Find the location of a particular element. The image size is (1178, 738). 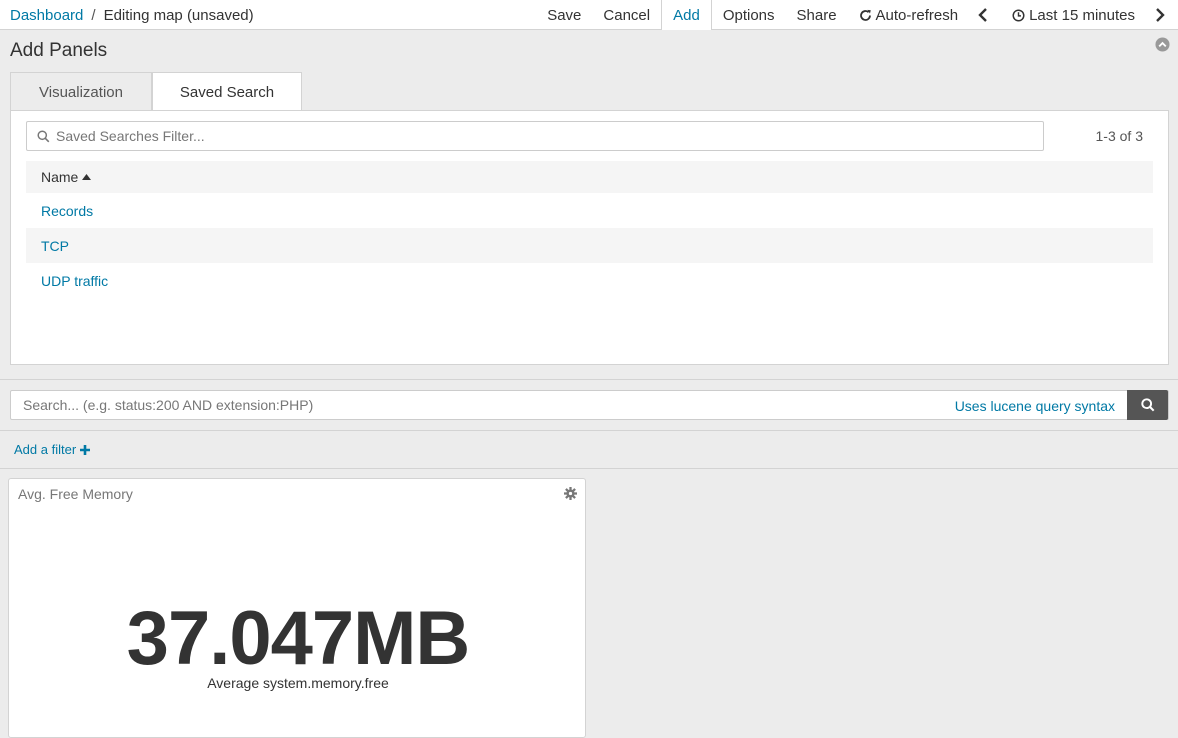

share-button: Share is located at coordinates (817, 15).